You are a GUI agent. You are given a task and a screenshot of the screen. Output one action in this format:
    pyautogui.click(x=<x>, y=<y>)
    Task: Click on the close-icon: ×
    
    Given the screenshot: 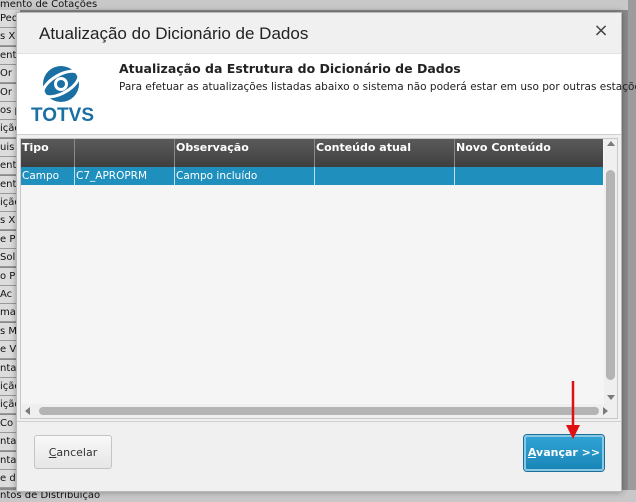 What is the action you would take?
    pyautogui.click(x=601, y=31)
    